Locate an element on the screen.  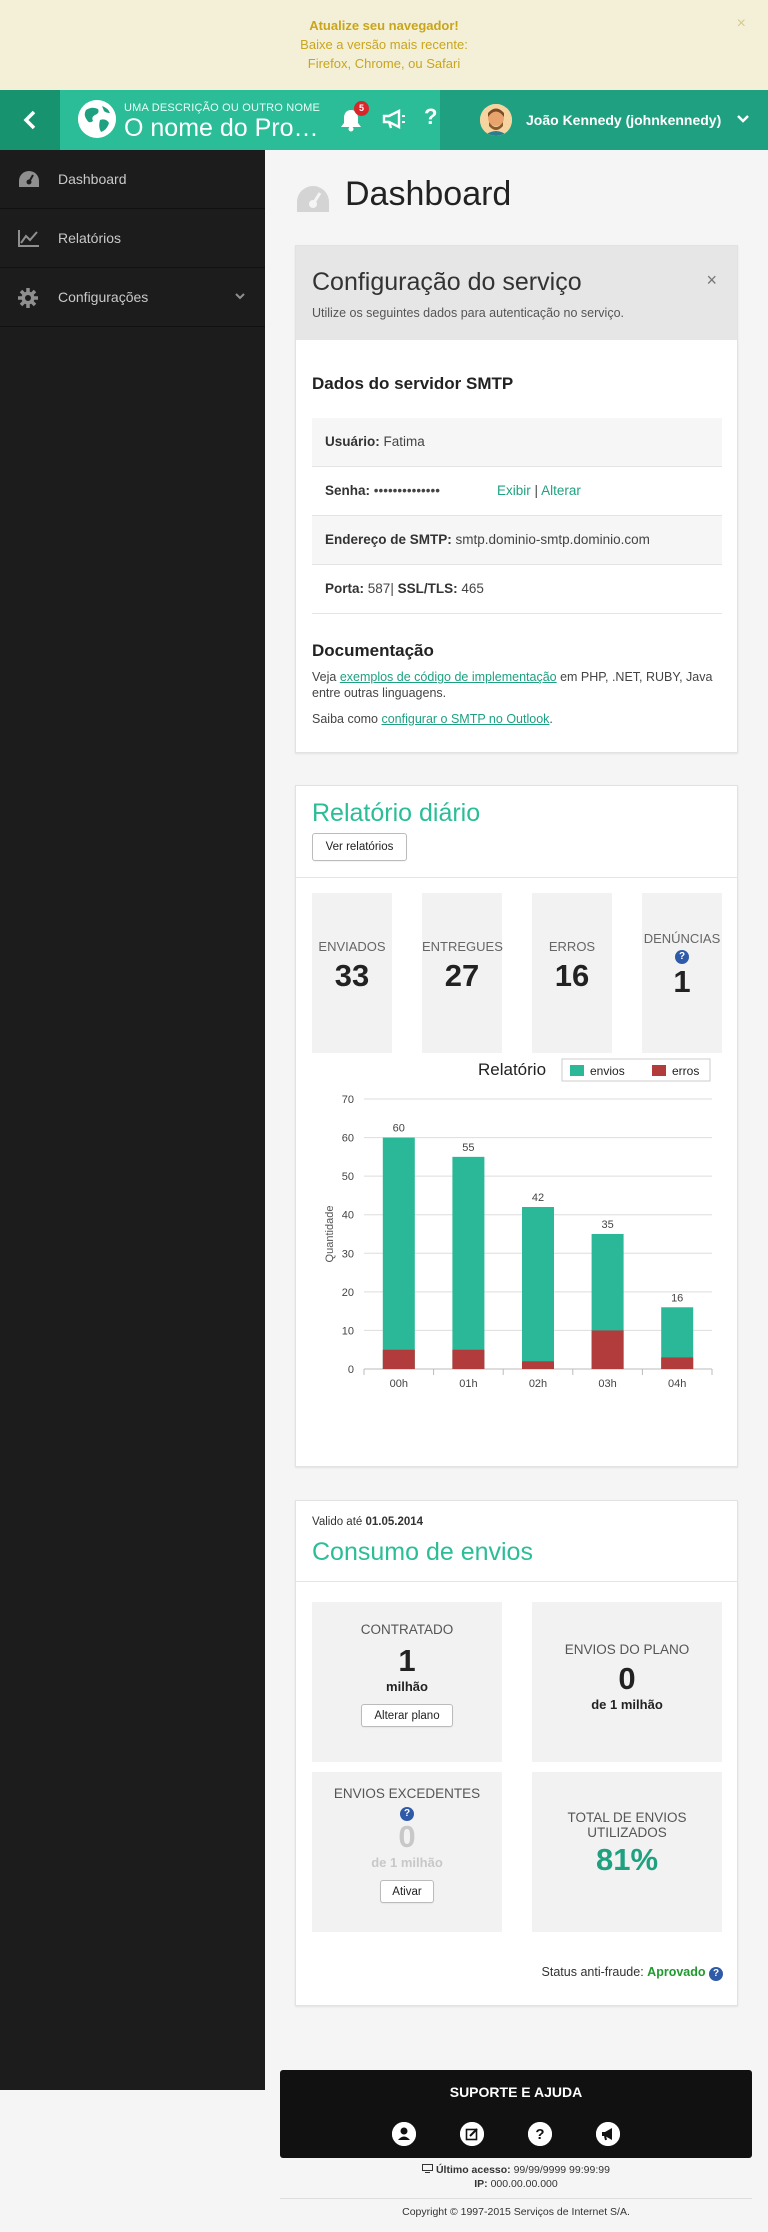
warning-close-icon: × is located at coordinates (741, 23).